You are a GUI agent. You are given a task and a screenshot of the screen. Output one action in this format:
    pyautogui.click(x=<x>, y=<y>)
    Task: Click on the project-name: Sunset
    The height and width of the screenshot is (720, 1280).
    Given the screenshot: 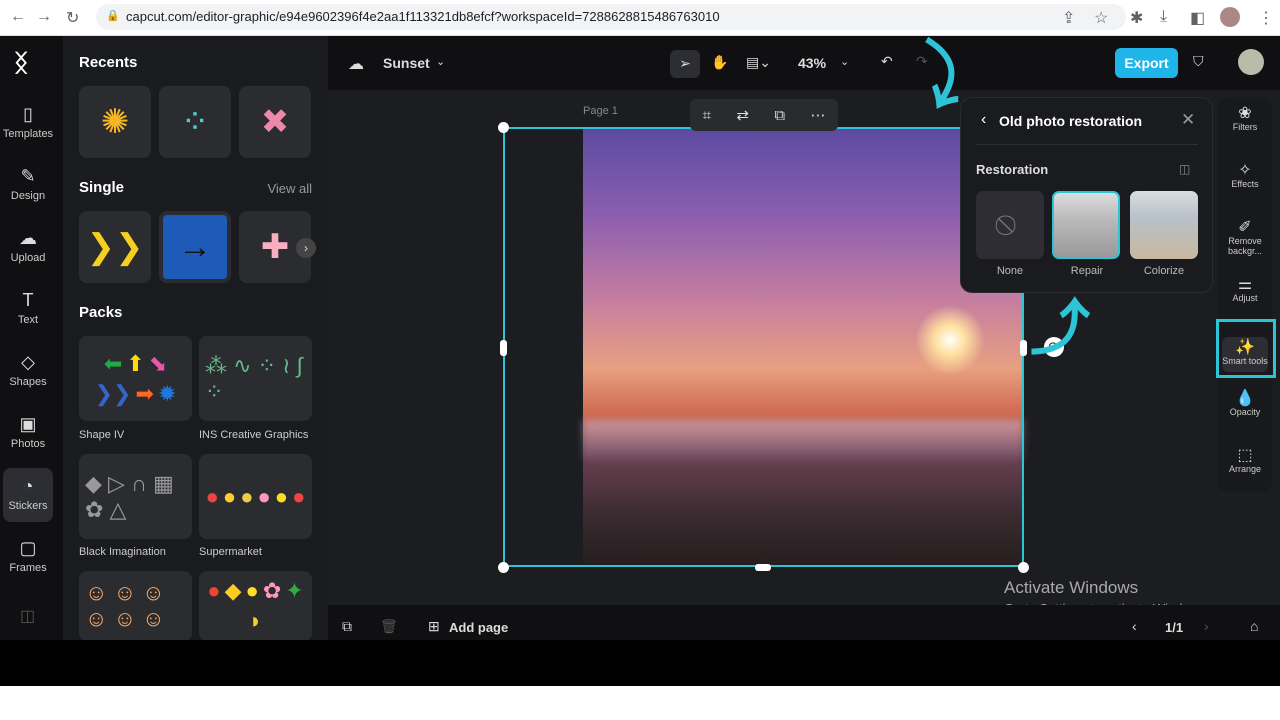 What is the action you would take?
    pyautogui.click(x=406, y=63)
    